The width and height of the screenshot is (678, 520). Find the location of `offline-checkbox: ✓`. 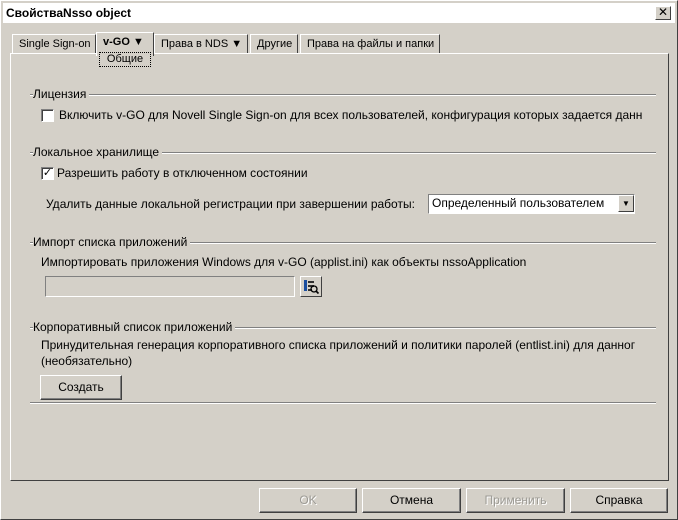

offline-checkbox: ✓ is located at coordinates (47, 173).